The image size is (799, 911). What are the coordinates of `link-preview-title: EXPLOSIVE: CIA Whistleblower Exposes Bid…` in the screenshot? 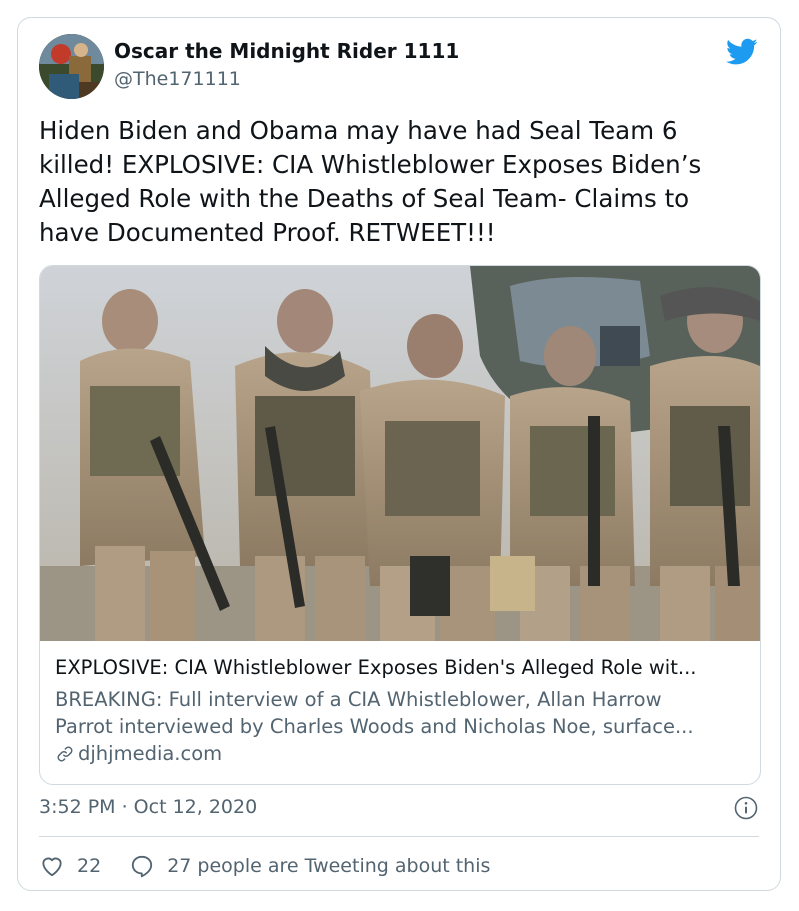 It's located at (375, 667).